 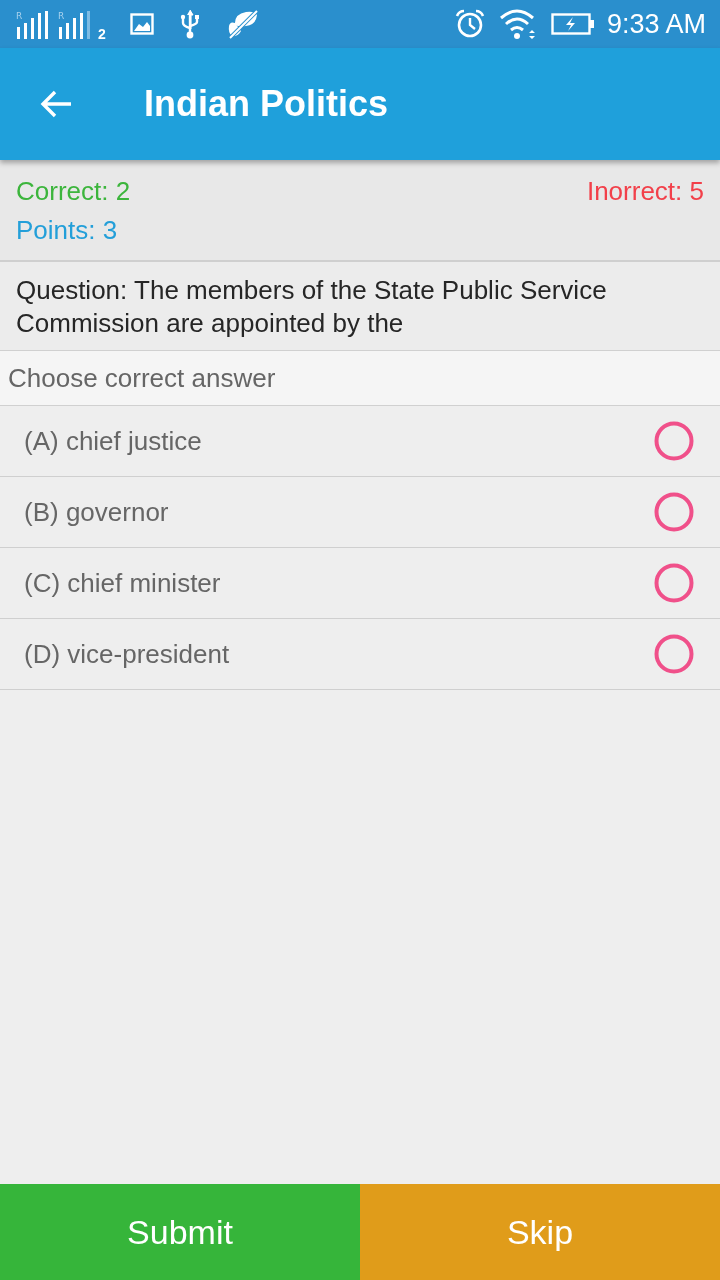 I want to click on correct-count: Correct: 2, so click(x=73, y=191).